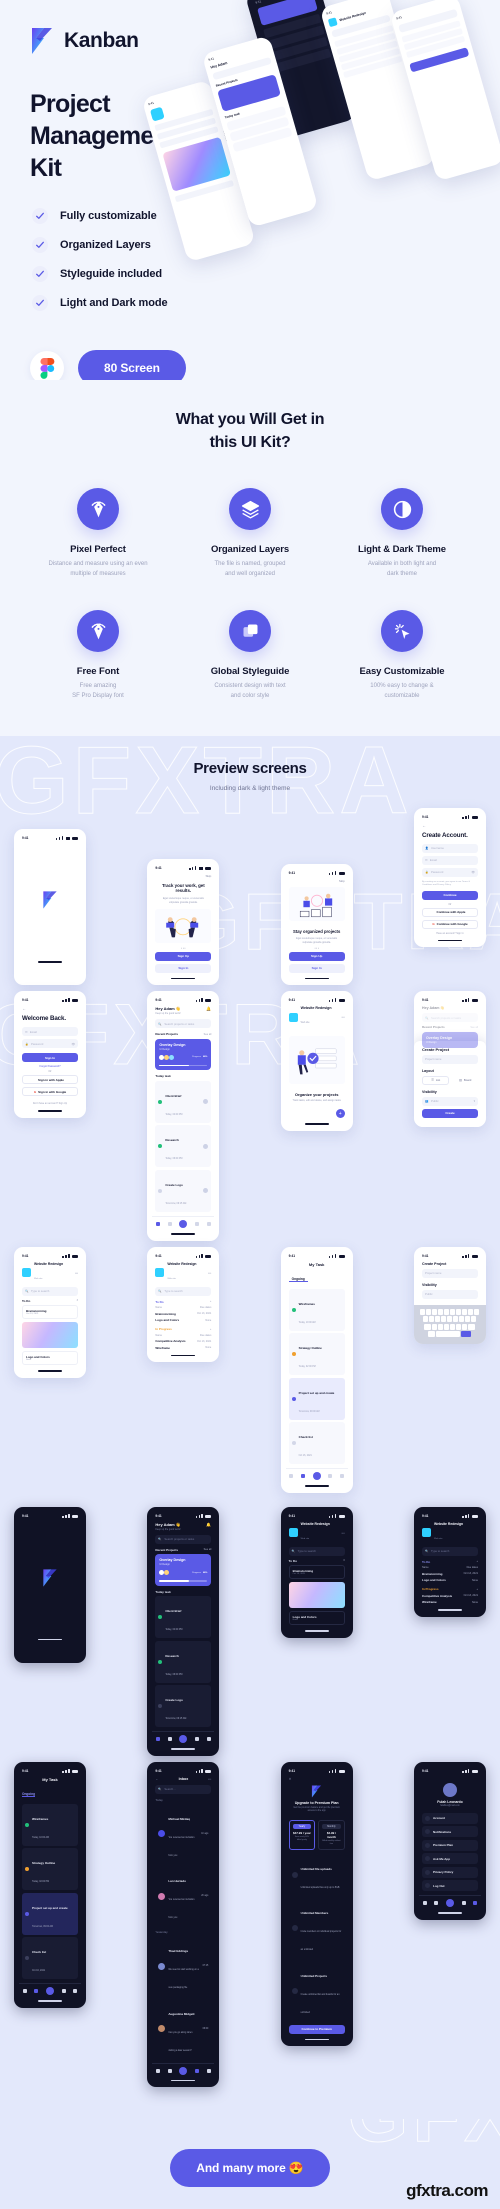  Describe the element at coordinates (449, 1886) in the screenshot. I see `menu-item-logout: Log Out` at that location.